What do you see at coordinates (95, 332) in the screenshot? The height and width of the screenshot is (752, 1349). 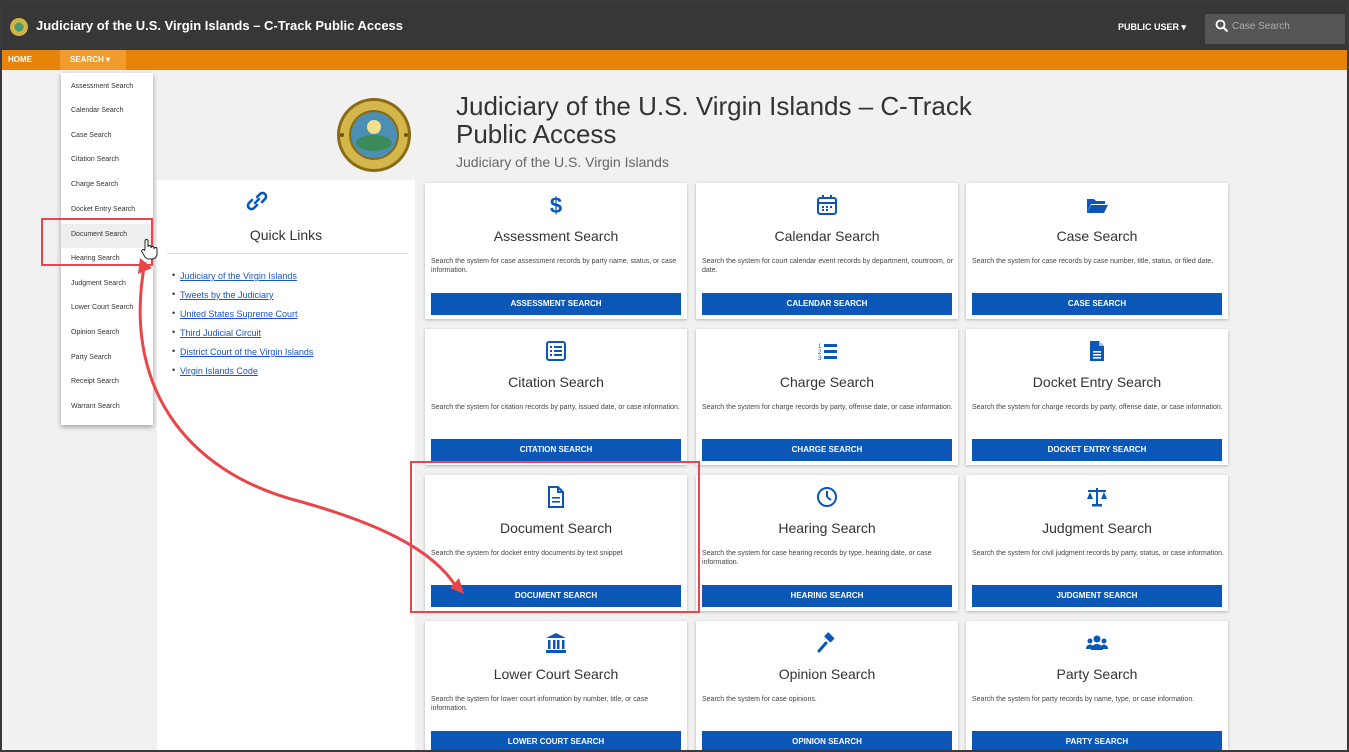 I see `dropdown-item: Opinion Search` at bounding box center [95, 332].